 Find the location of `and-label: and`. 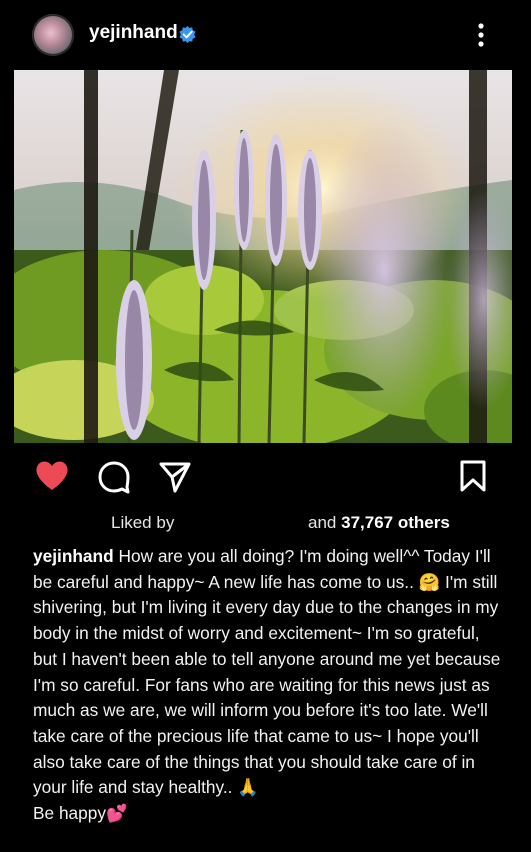

and-label: and is located at coordinates (322, 522).